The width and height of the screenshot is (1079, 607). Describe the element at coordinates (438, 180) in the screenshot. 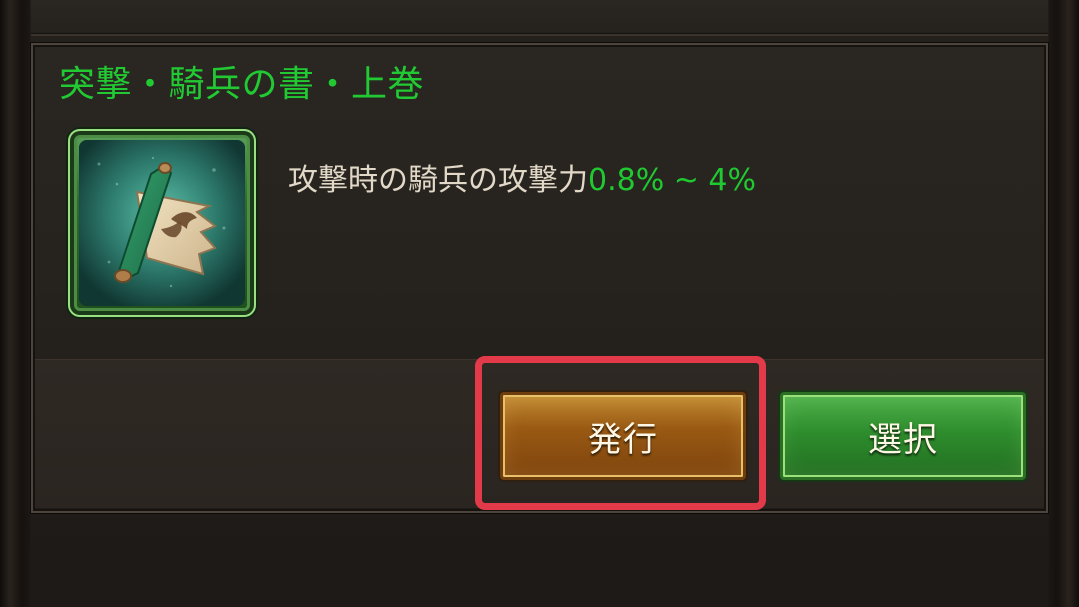

I see `description-text: 攻撃時の騎兵の攻撃力` at that location.